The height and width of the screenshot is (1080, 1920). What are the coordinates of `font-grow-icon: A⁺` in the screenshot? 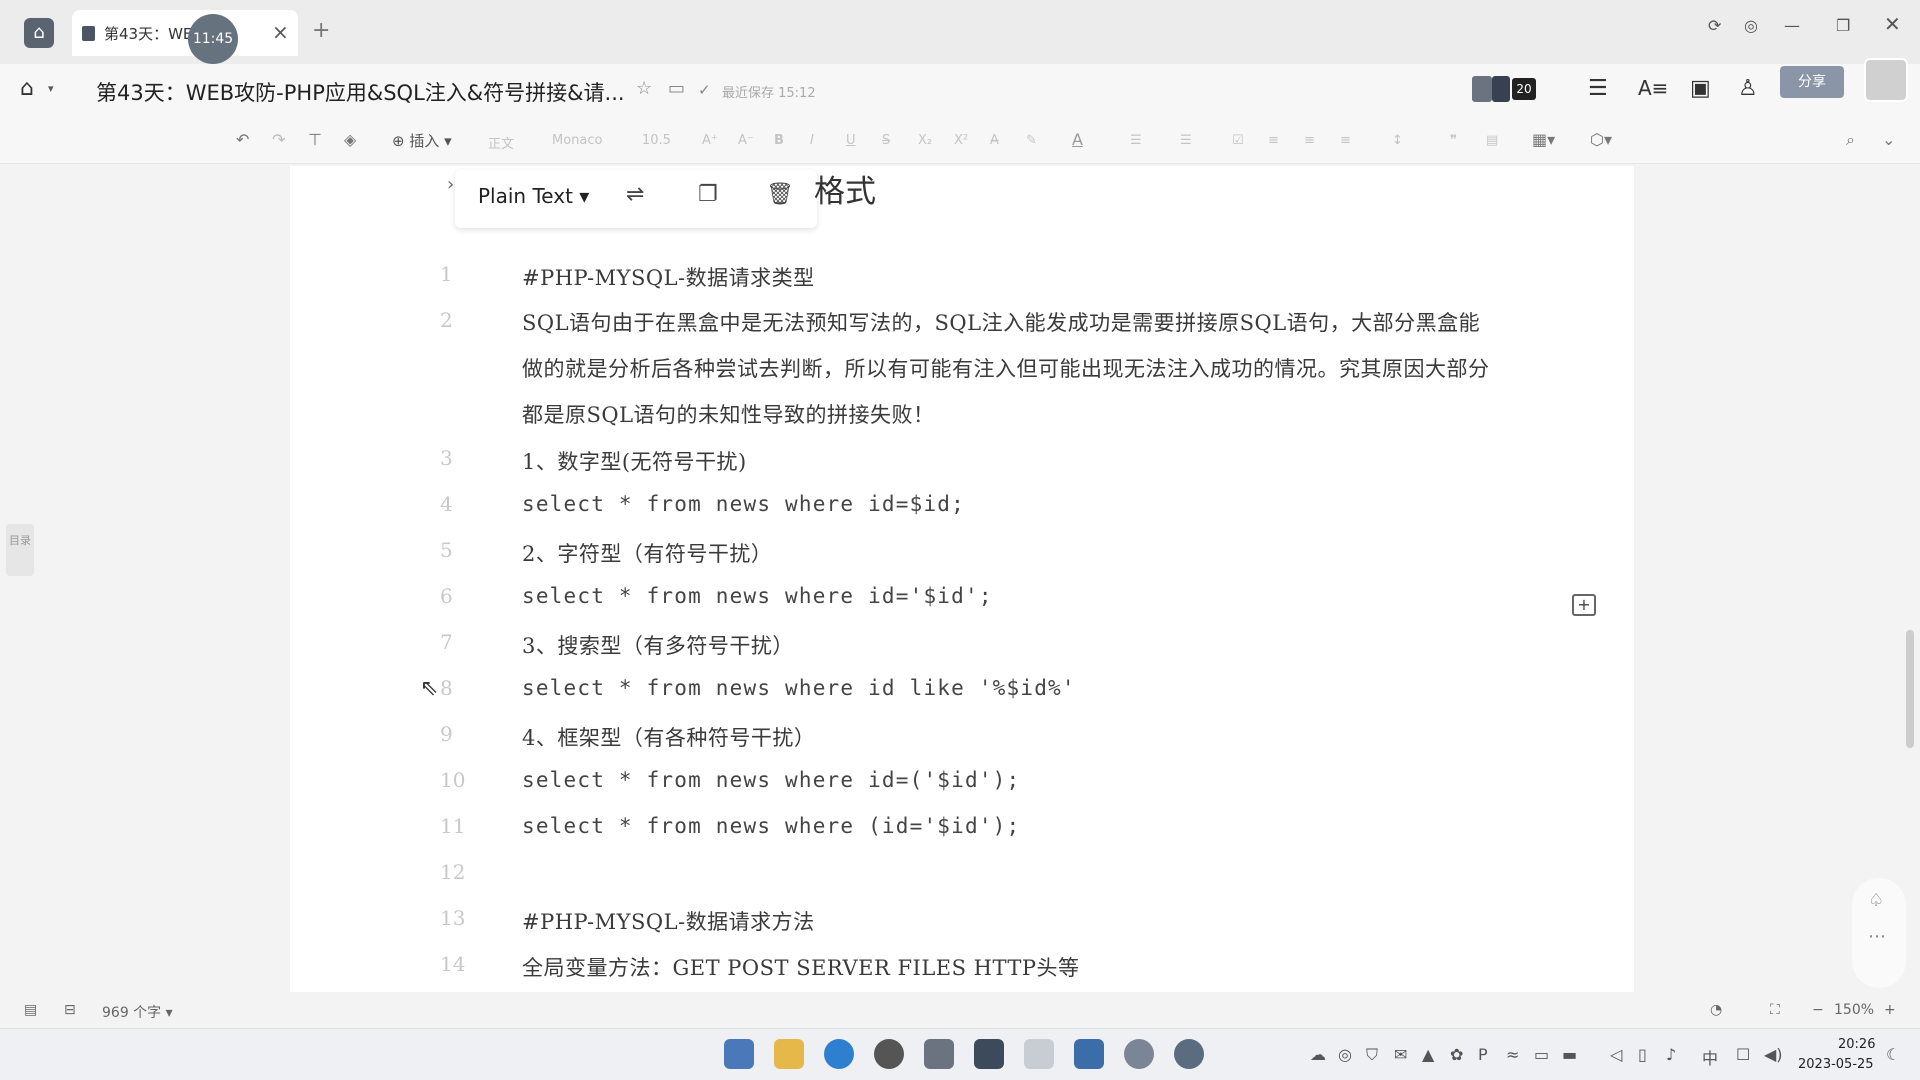 It's located at (710, 140).